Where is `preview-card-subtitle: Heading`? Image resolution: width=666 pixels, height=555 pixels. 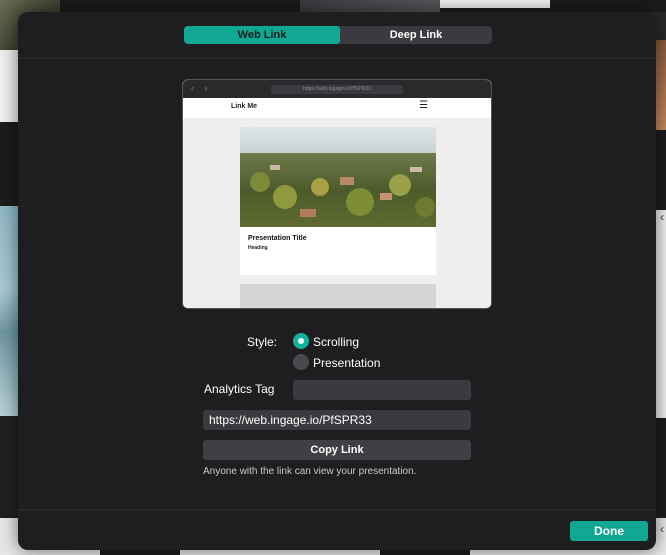
preview-card-subtitle: Heading is located at coordinates (258, 248).